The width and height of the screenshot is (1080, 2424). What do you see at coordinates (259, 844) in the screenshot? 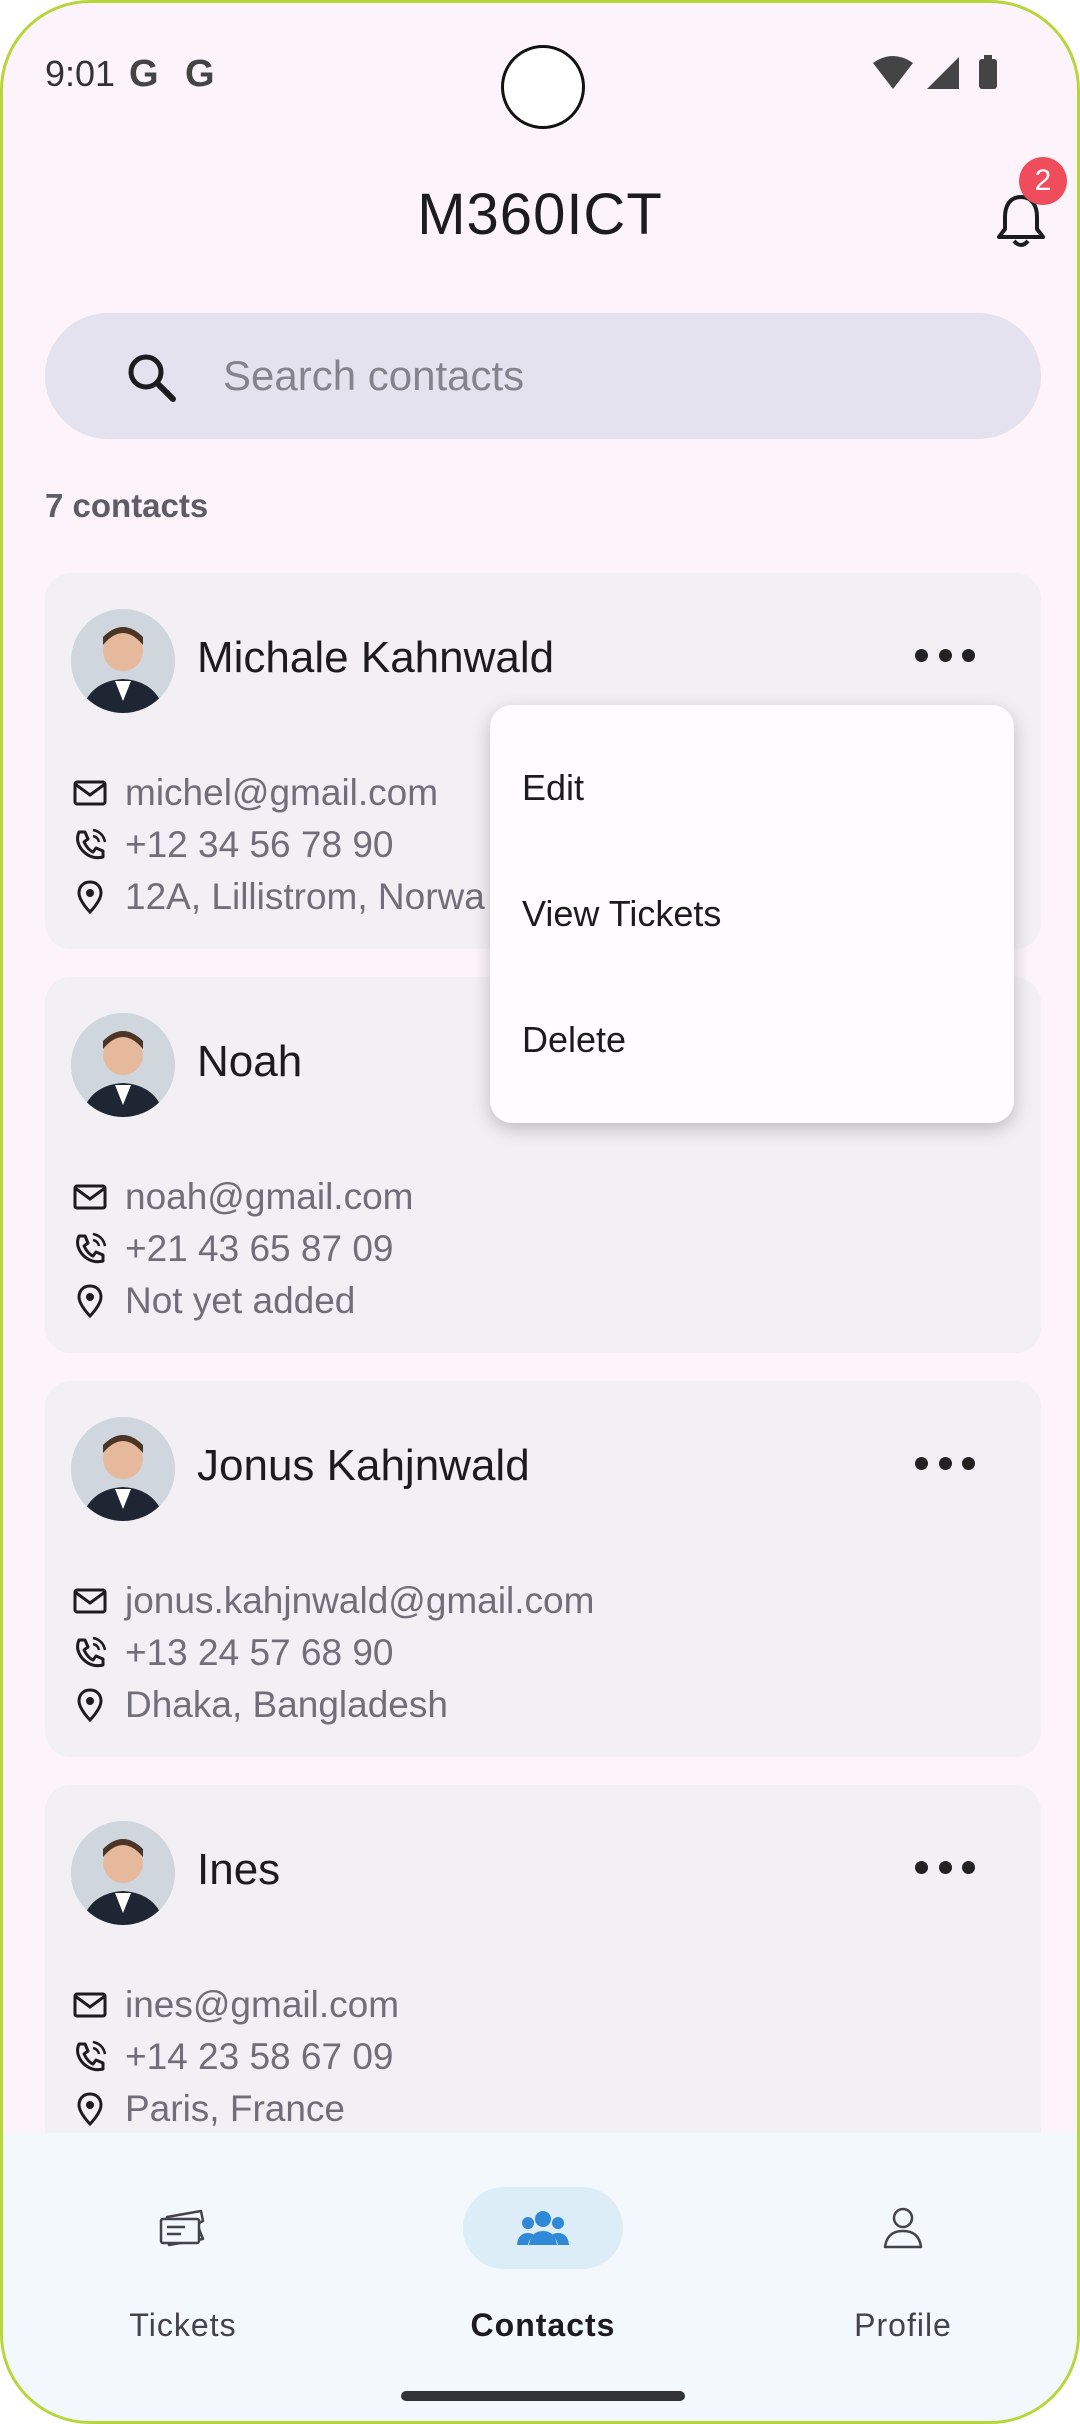
I see `contact-phone: +12 34 56 78 90` at bounding box center [259, 844].